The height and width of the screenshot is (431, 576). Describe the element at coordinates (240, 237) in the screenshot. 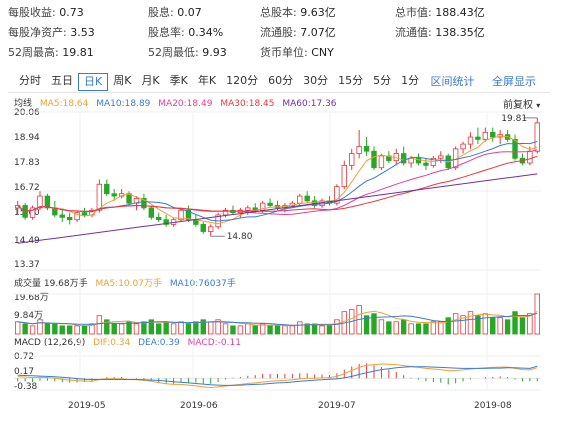

I see `low-label: 14.80` at that location.